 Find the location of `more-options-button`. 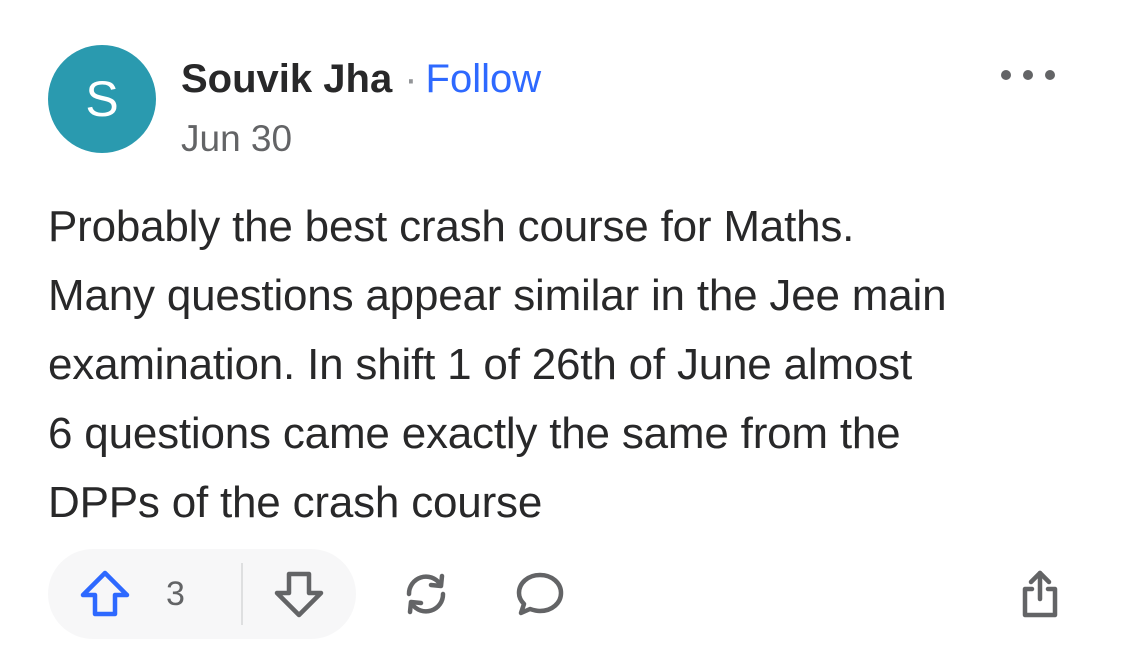

more-options-button is located at coordinates (1028, 75).